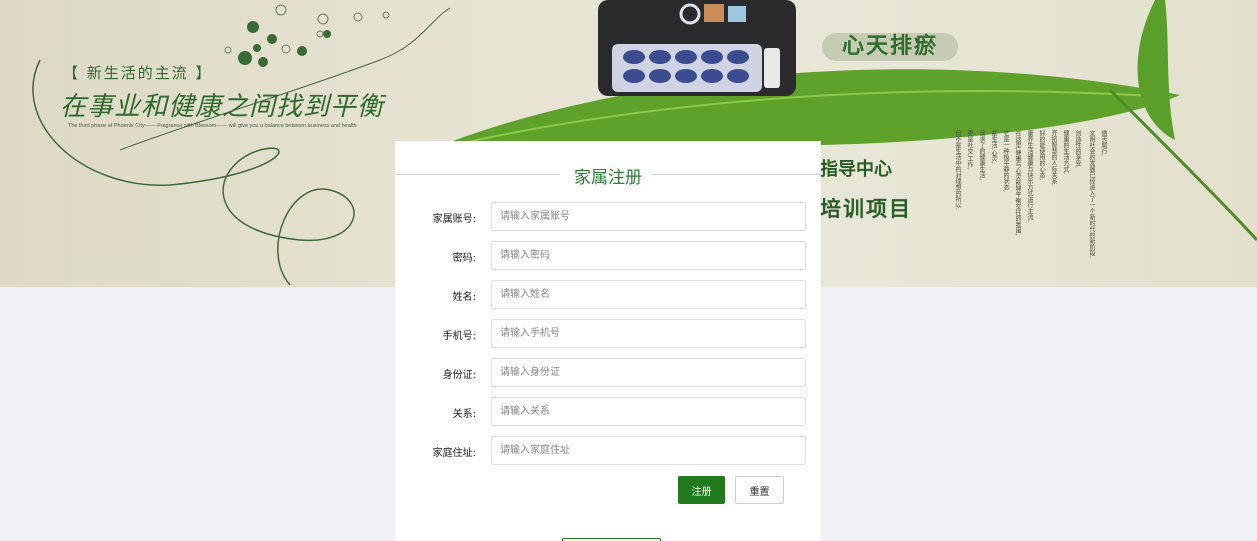 The image size is (1257, 541). Describe the element at coordinates (464, 297) in the screenshot. I see `name-label: 姓名:` at that location.